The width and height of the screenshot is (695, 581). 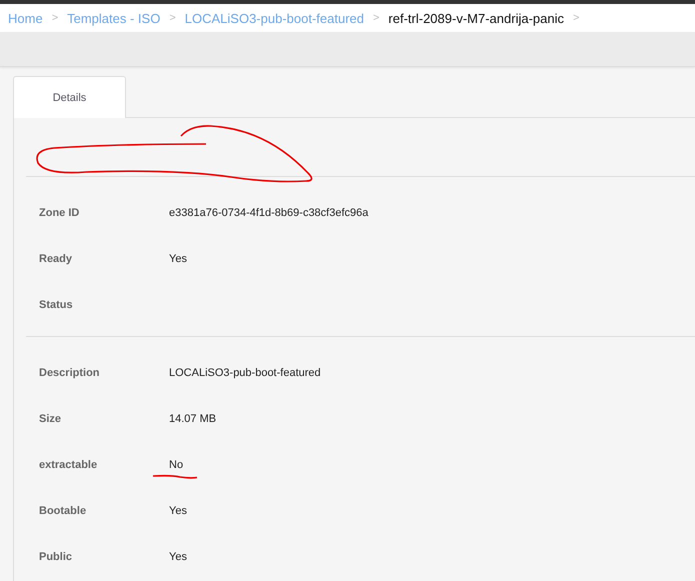 What do you see at coordinates (268, 213) in the screenshot?
I see `field-value: e3381a76-0734-4f1d-8b69-c38cf3efc96a` at bounding box center [268, 213].